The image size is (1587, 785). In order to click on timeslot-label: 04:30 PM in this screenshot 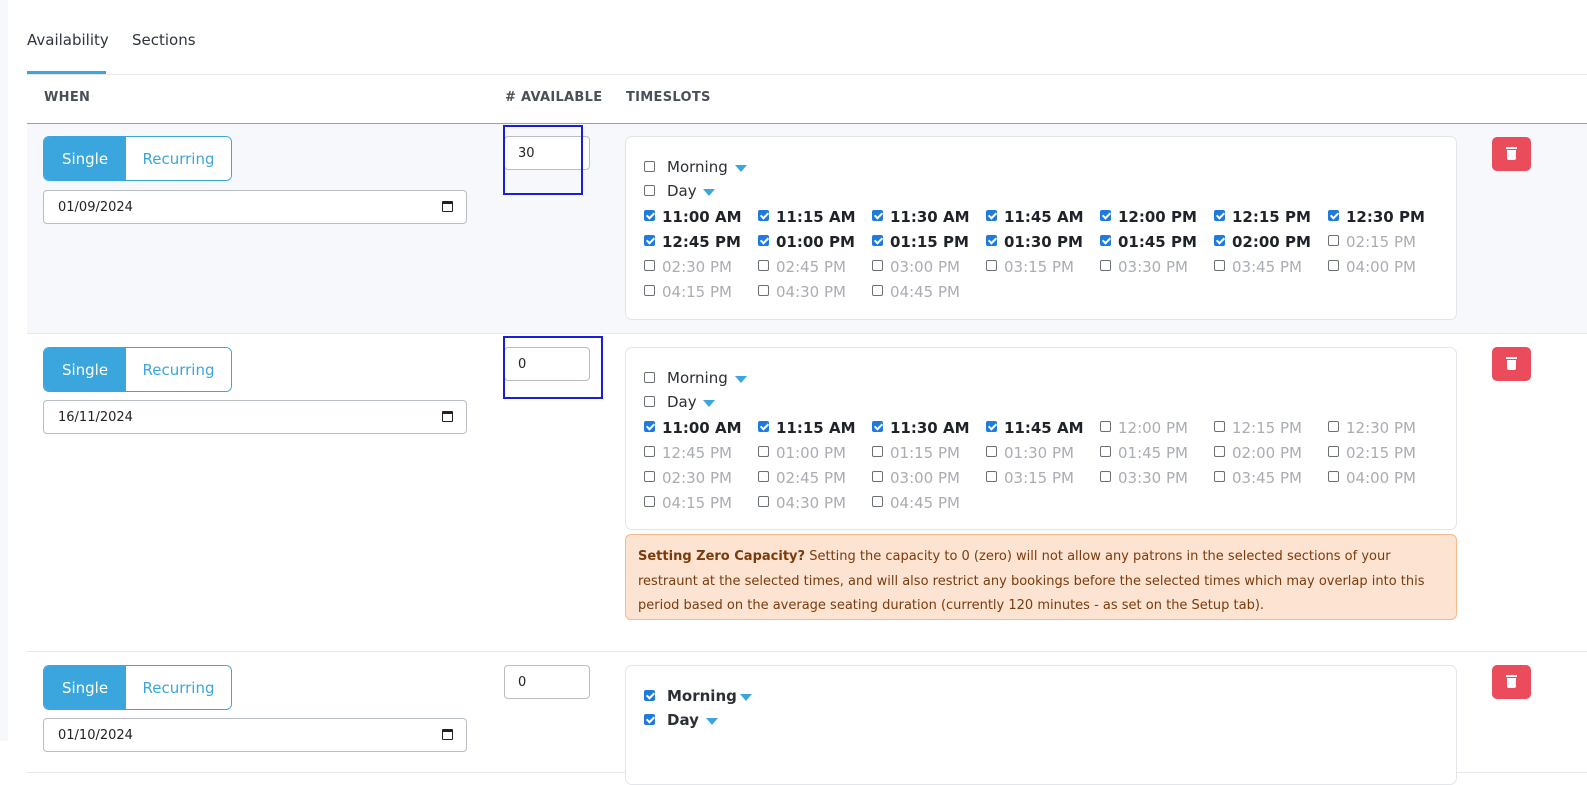, I will do `click(811, 292)`.